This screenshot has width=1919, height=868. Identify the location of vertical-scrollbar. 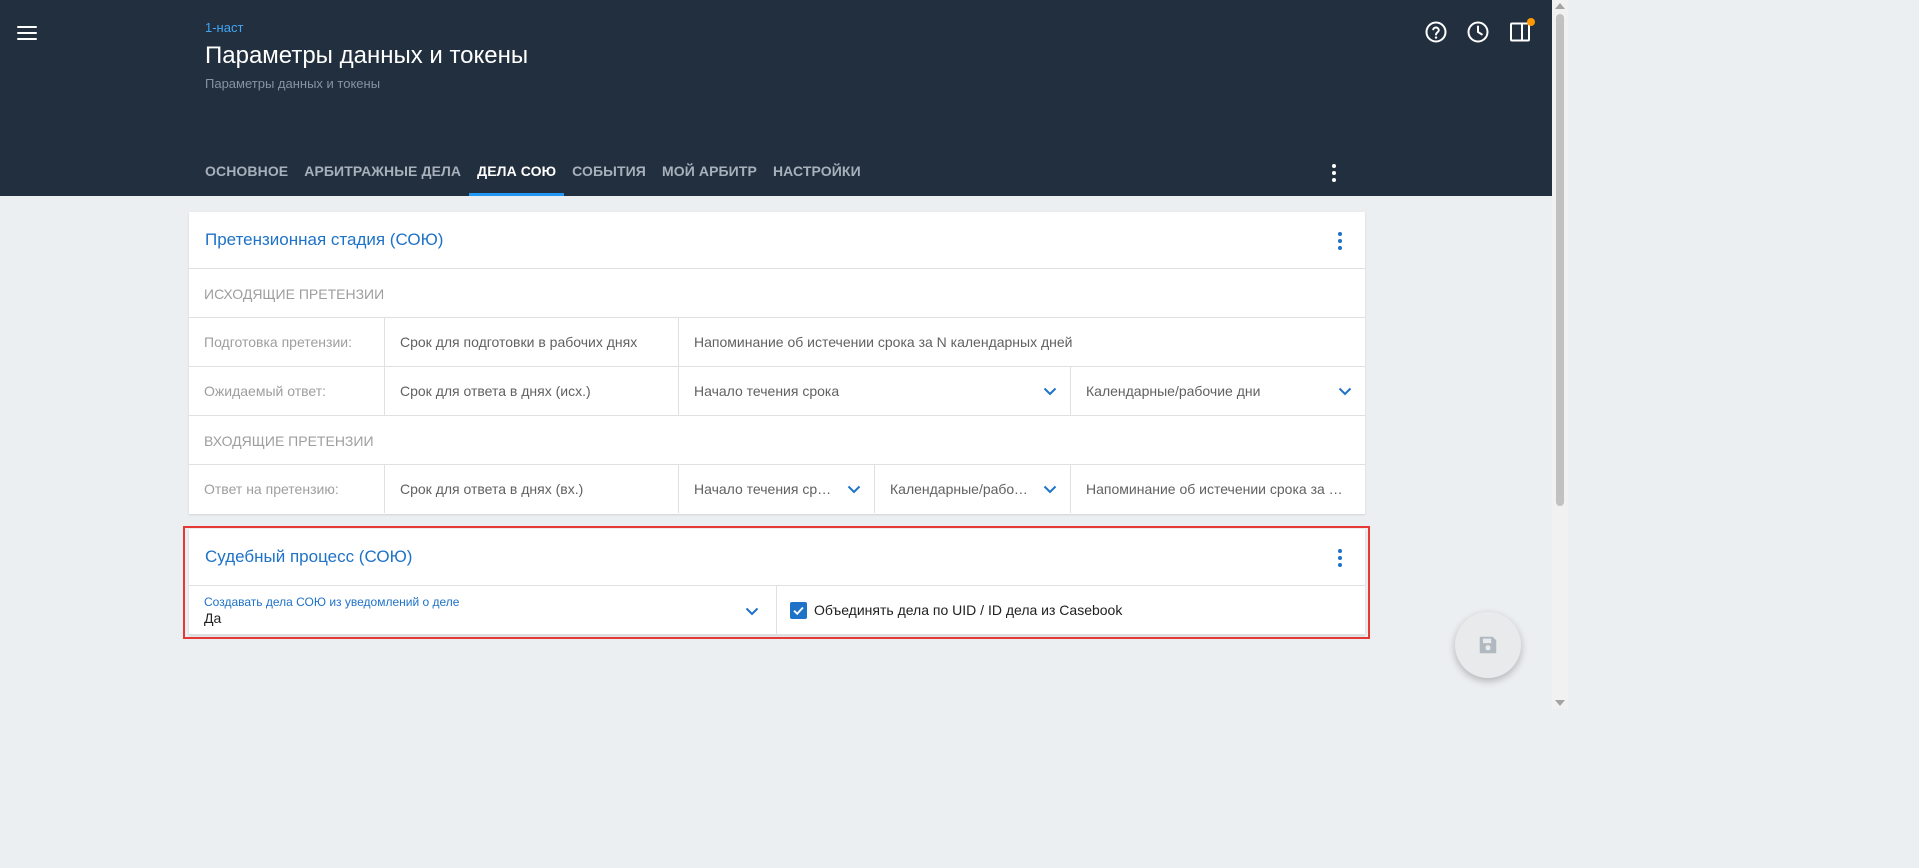
(1560, 354).